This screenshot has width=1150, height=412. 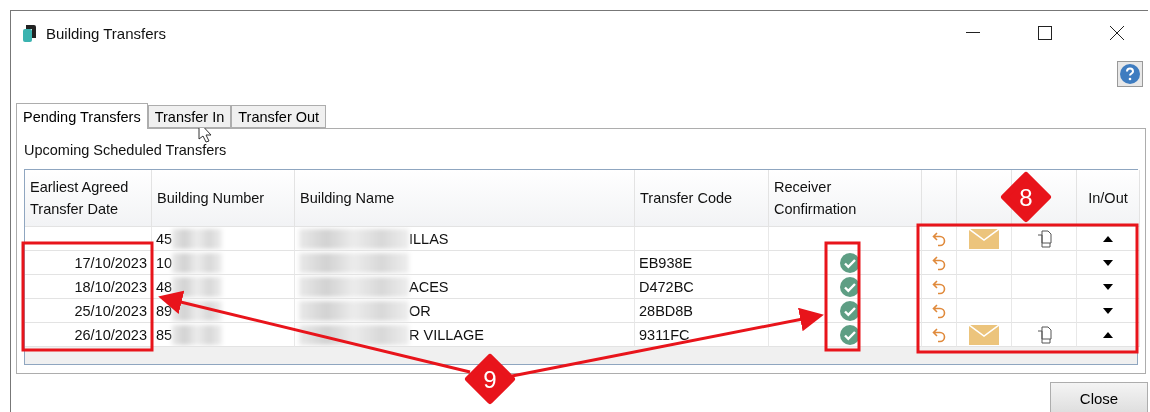 I want to click on callout-marker: 9, so click(x=490, y=379).